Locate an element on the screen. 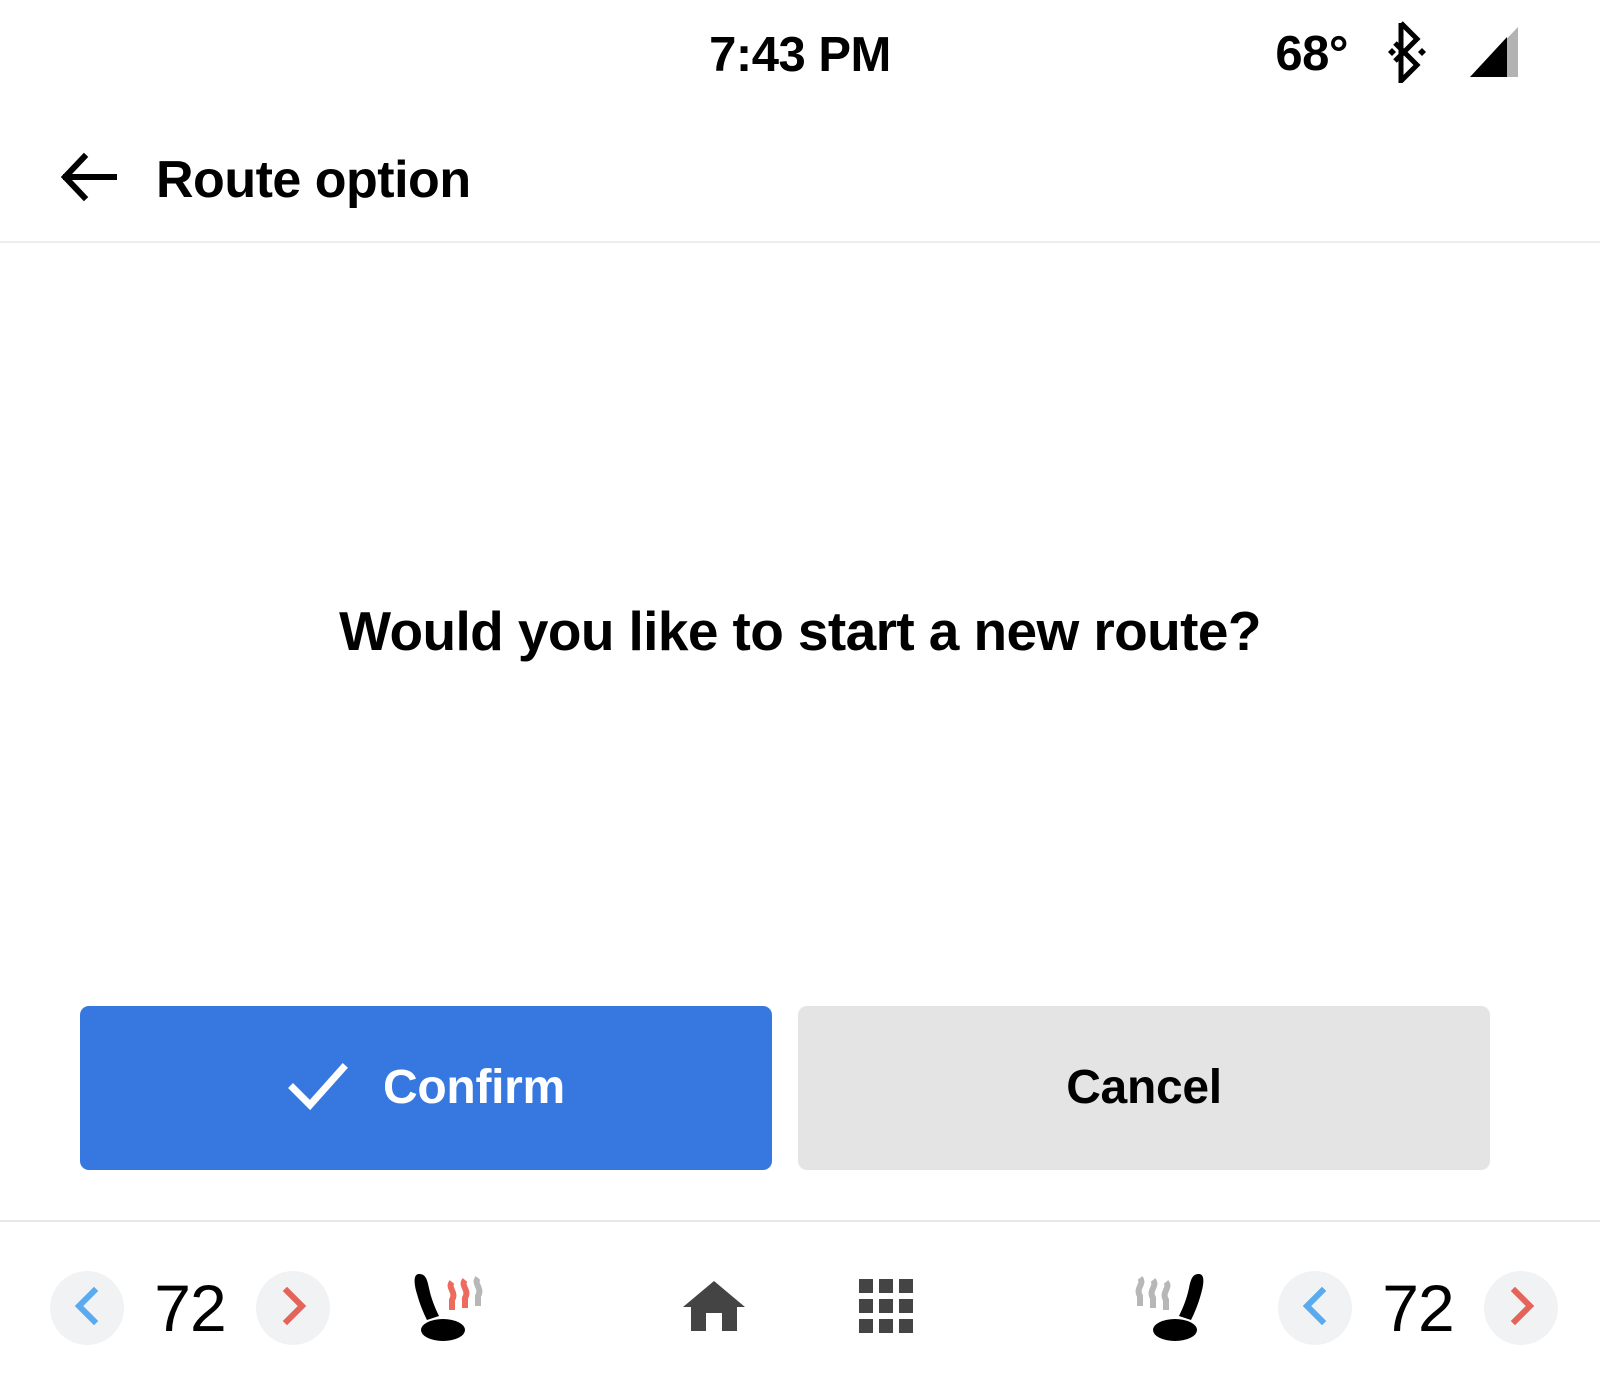  bluetooth-icon is located at coordinates (1407, 54).